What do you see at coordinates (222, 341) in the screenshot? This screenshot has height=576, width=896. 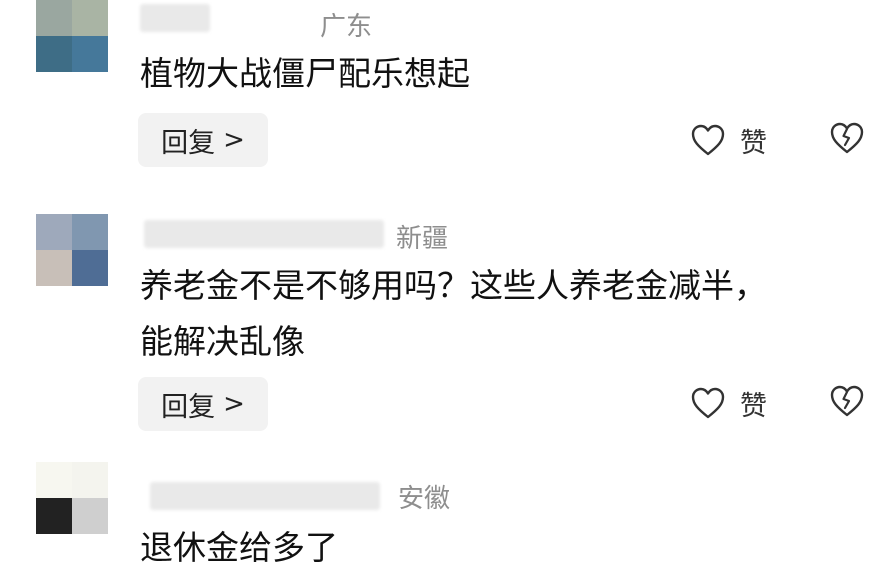 I see `comment-text-line: 能解决乱像` at bounding box center [222, 341].